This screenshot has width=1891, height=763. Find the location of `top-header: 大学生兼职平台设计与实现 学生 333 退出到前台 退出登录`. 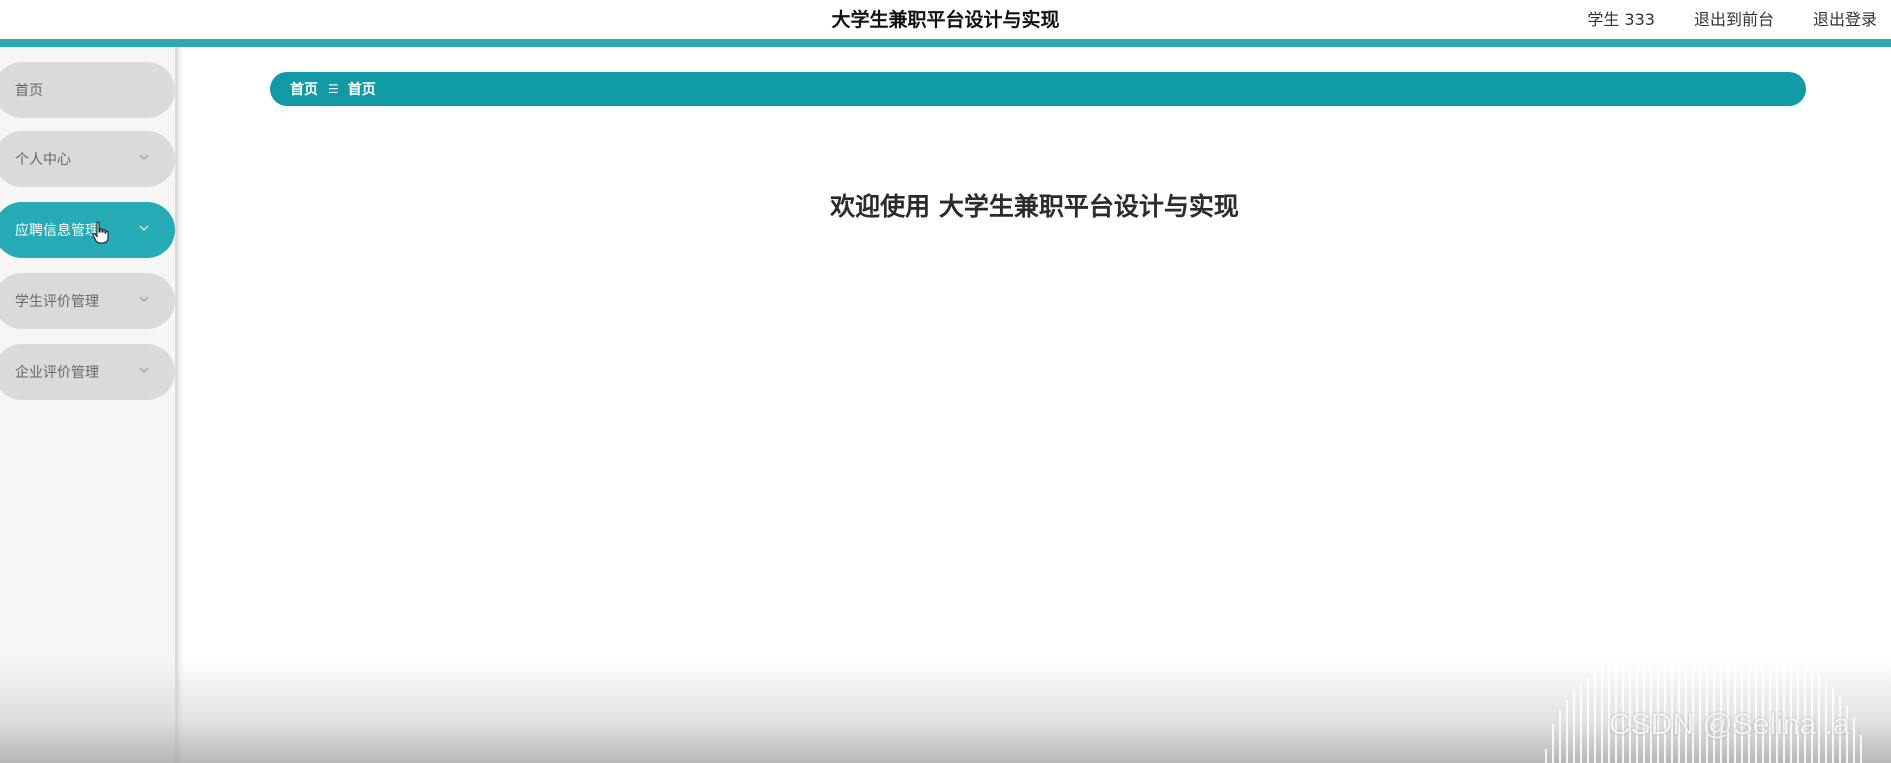

top-header: 大学生兼职平台设计与实现 学生 333 退出到前台 退出登录 is located at coordinates (945, 19).